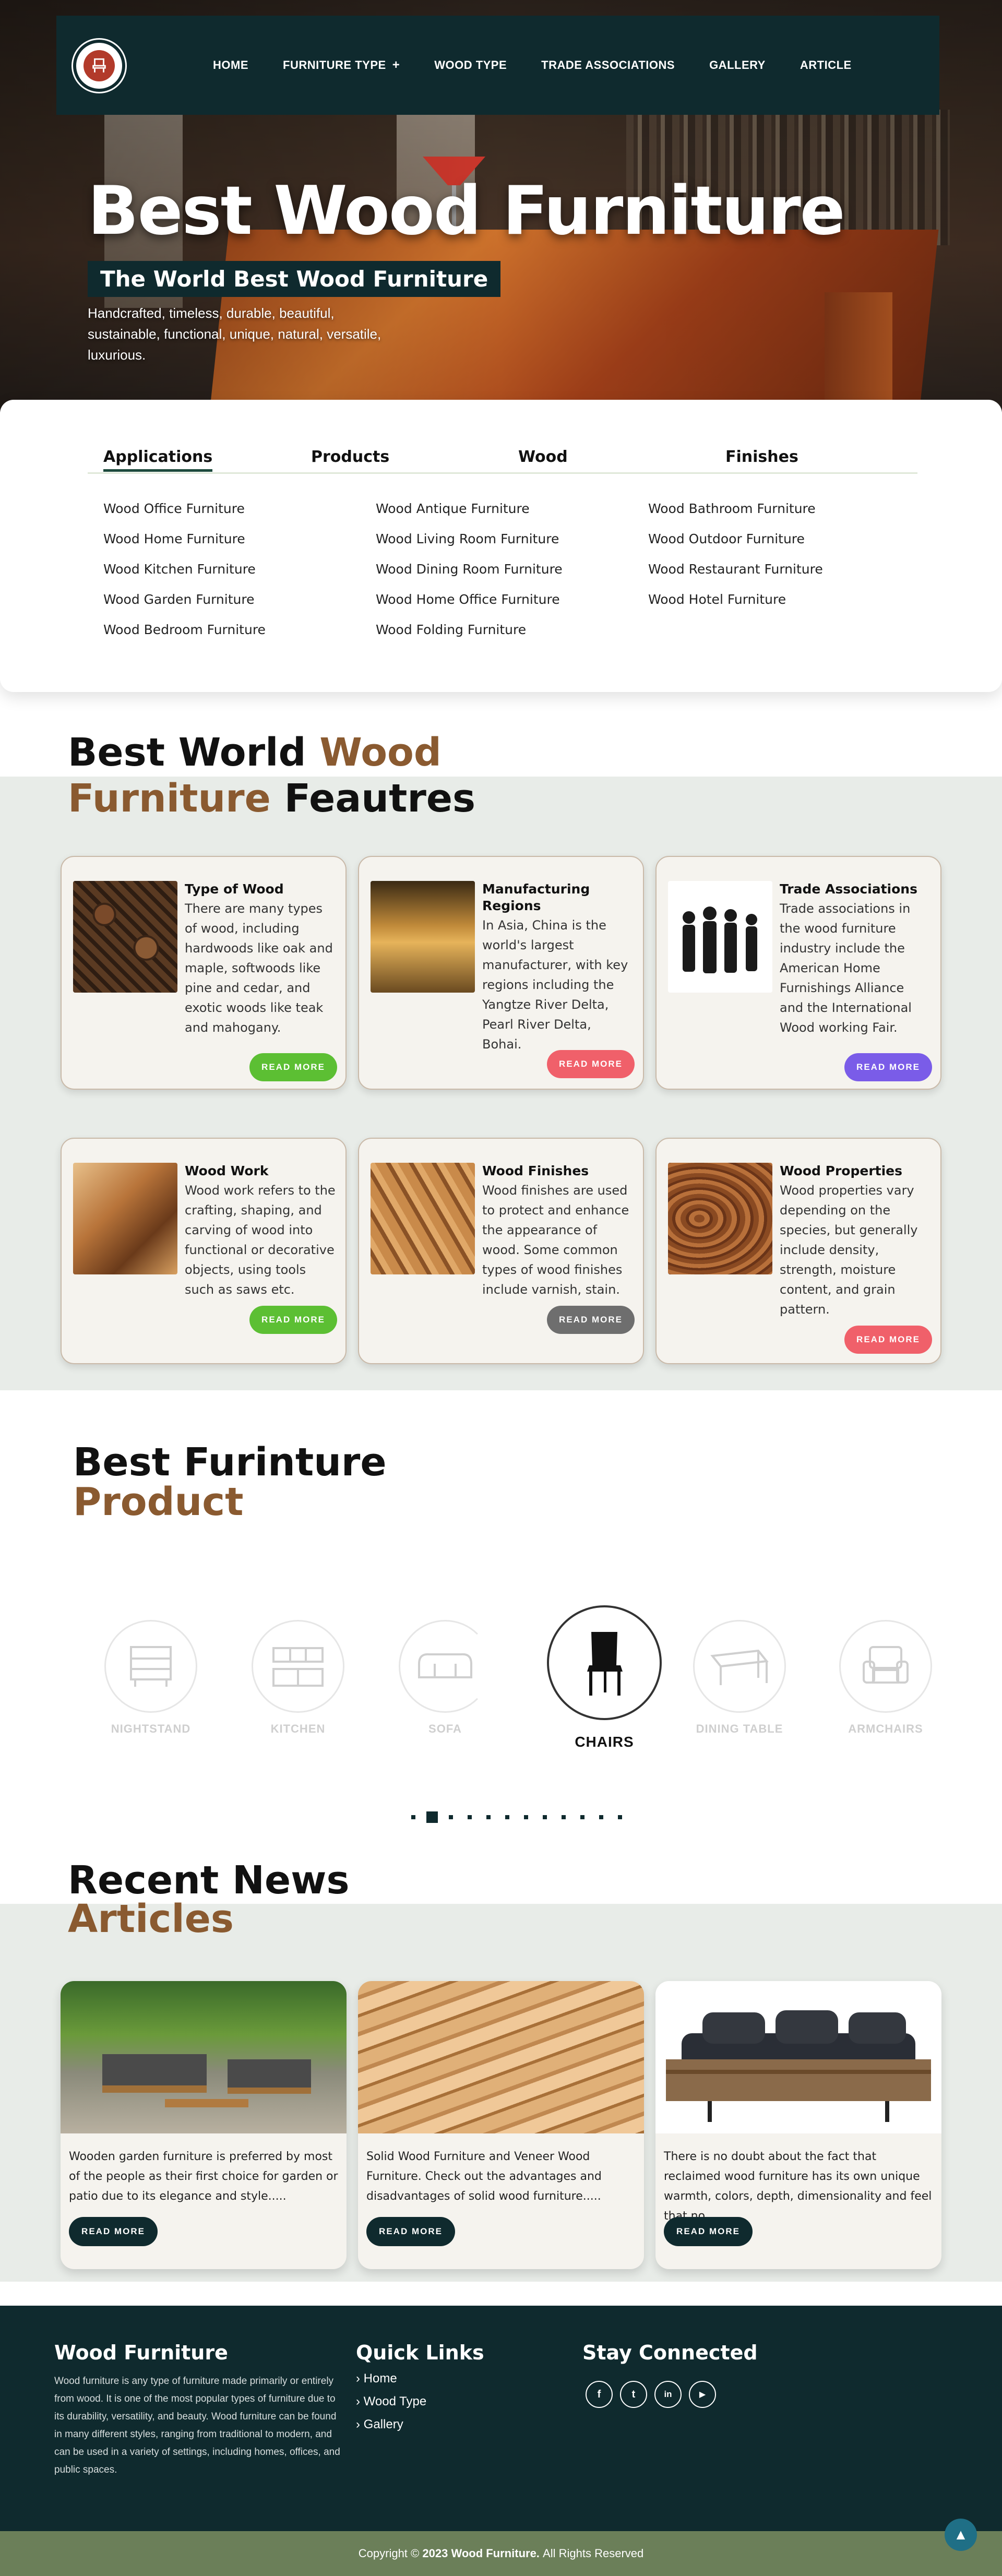  What do you see at coordinates (423, 1218) in the screenshot?
I see `wood-finish-image` at bounding box center [423, 1218].